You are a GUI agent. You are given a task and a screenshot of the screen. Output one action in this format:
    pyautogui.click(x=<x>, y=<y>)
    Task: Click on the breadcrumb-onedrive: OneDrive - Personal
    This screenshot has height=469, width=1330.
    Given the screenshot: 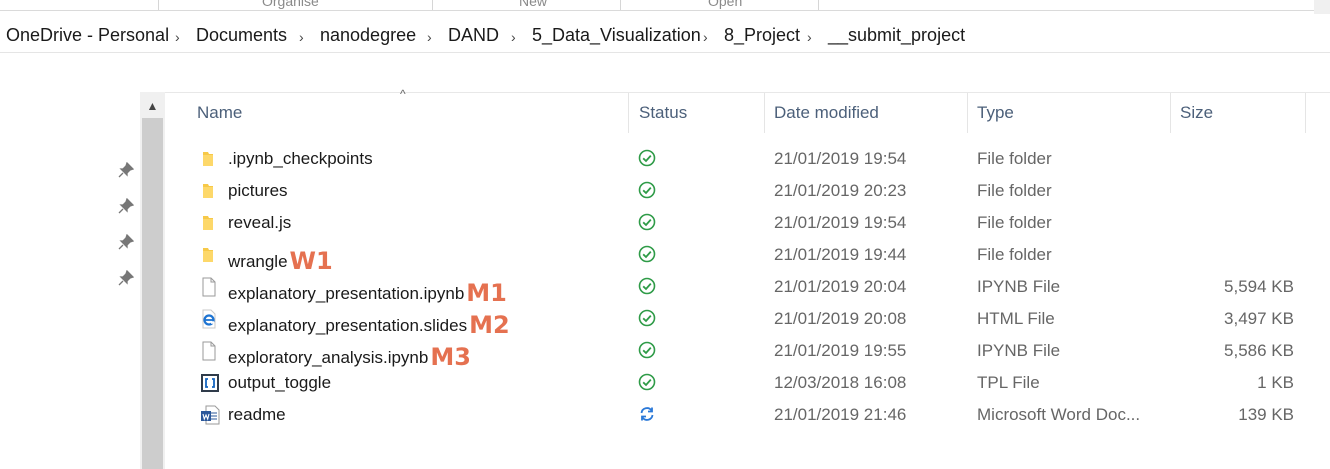 What is the action you would take?
    pyautogui.click(x=87, y=35)
    